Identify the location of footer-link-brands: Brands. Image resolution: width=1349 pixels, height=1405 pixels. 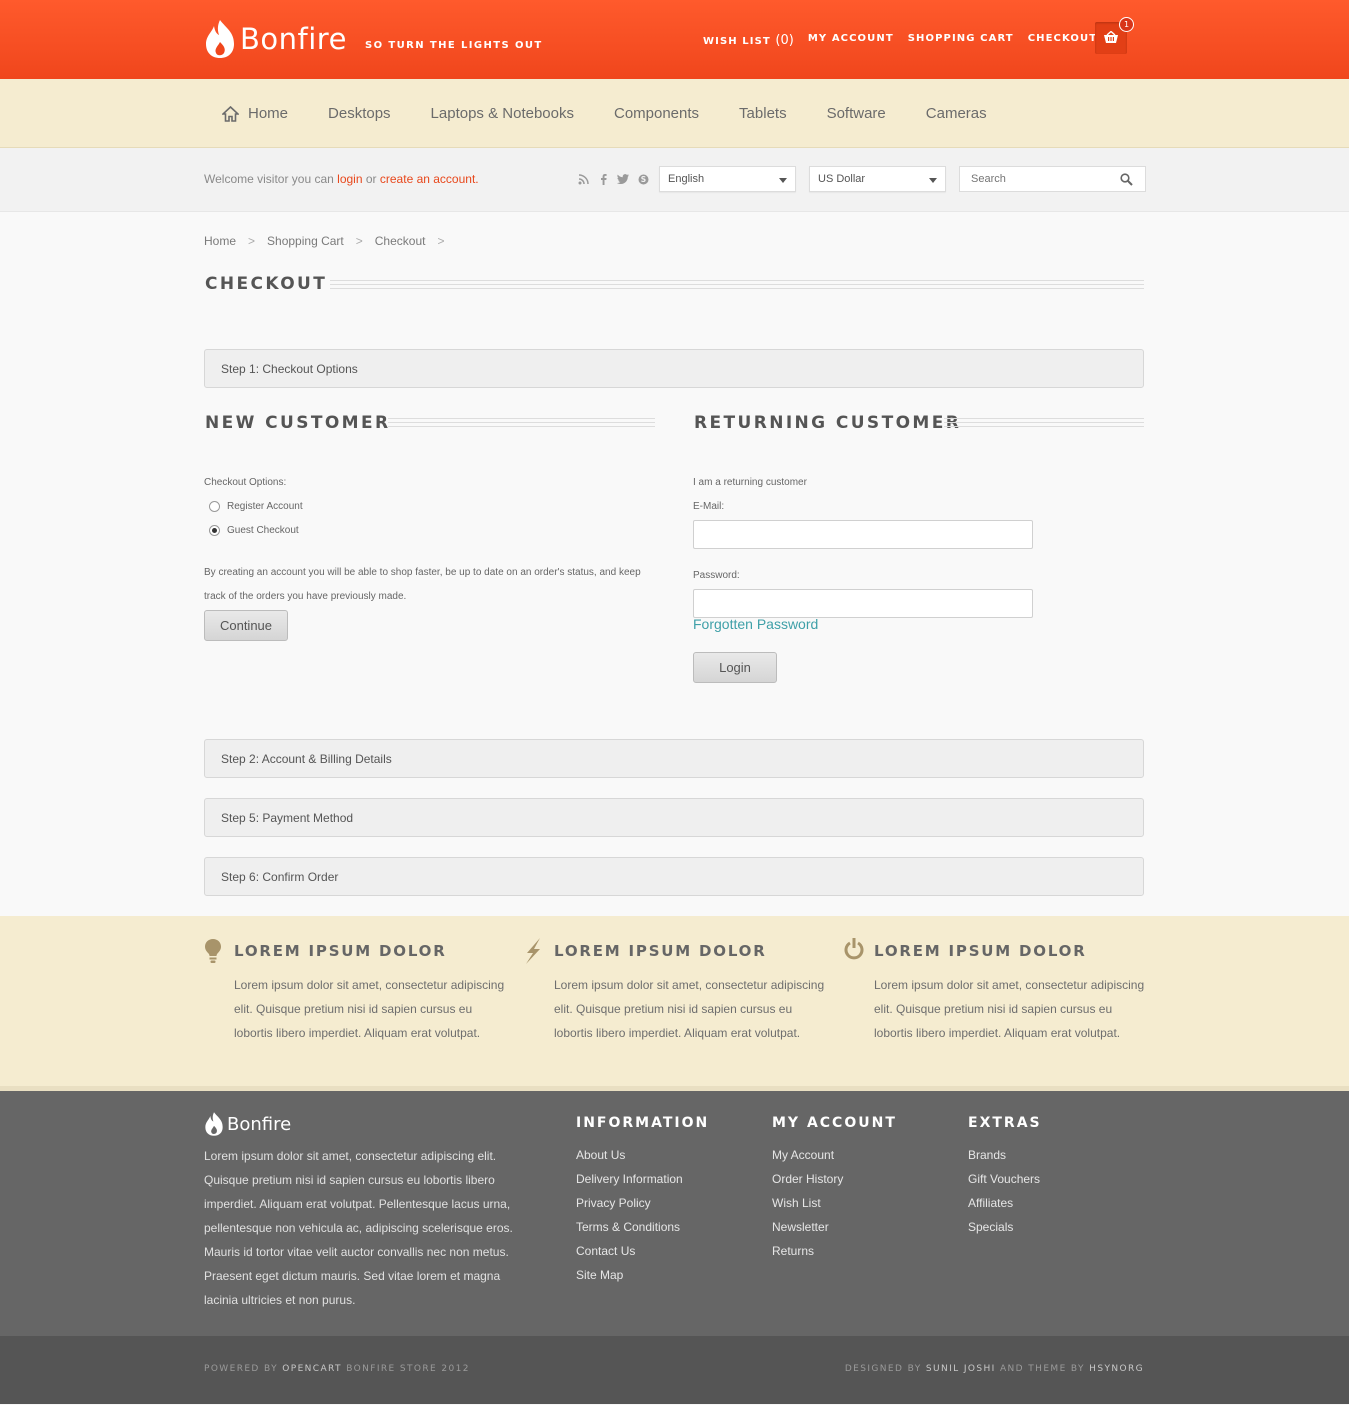
(1005, 1155).